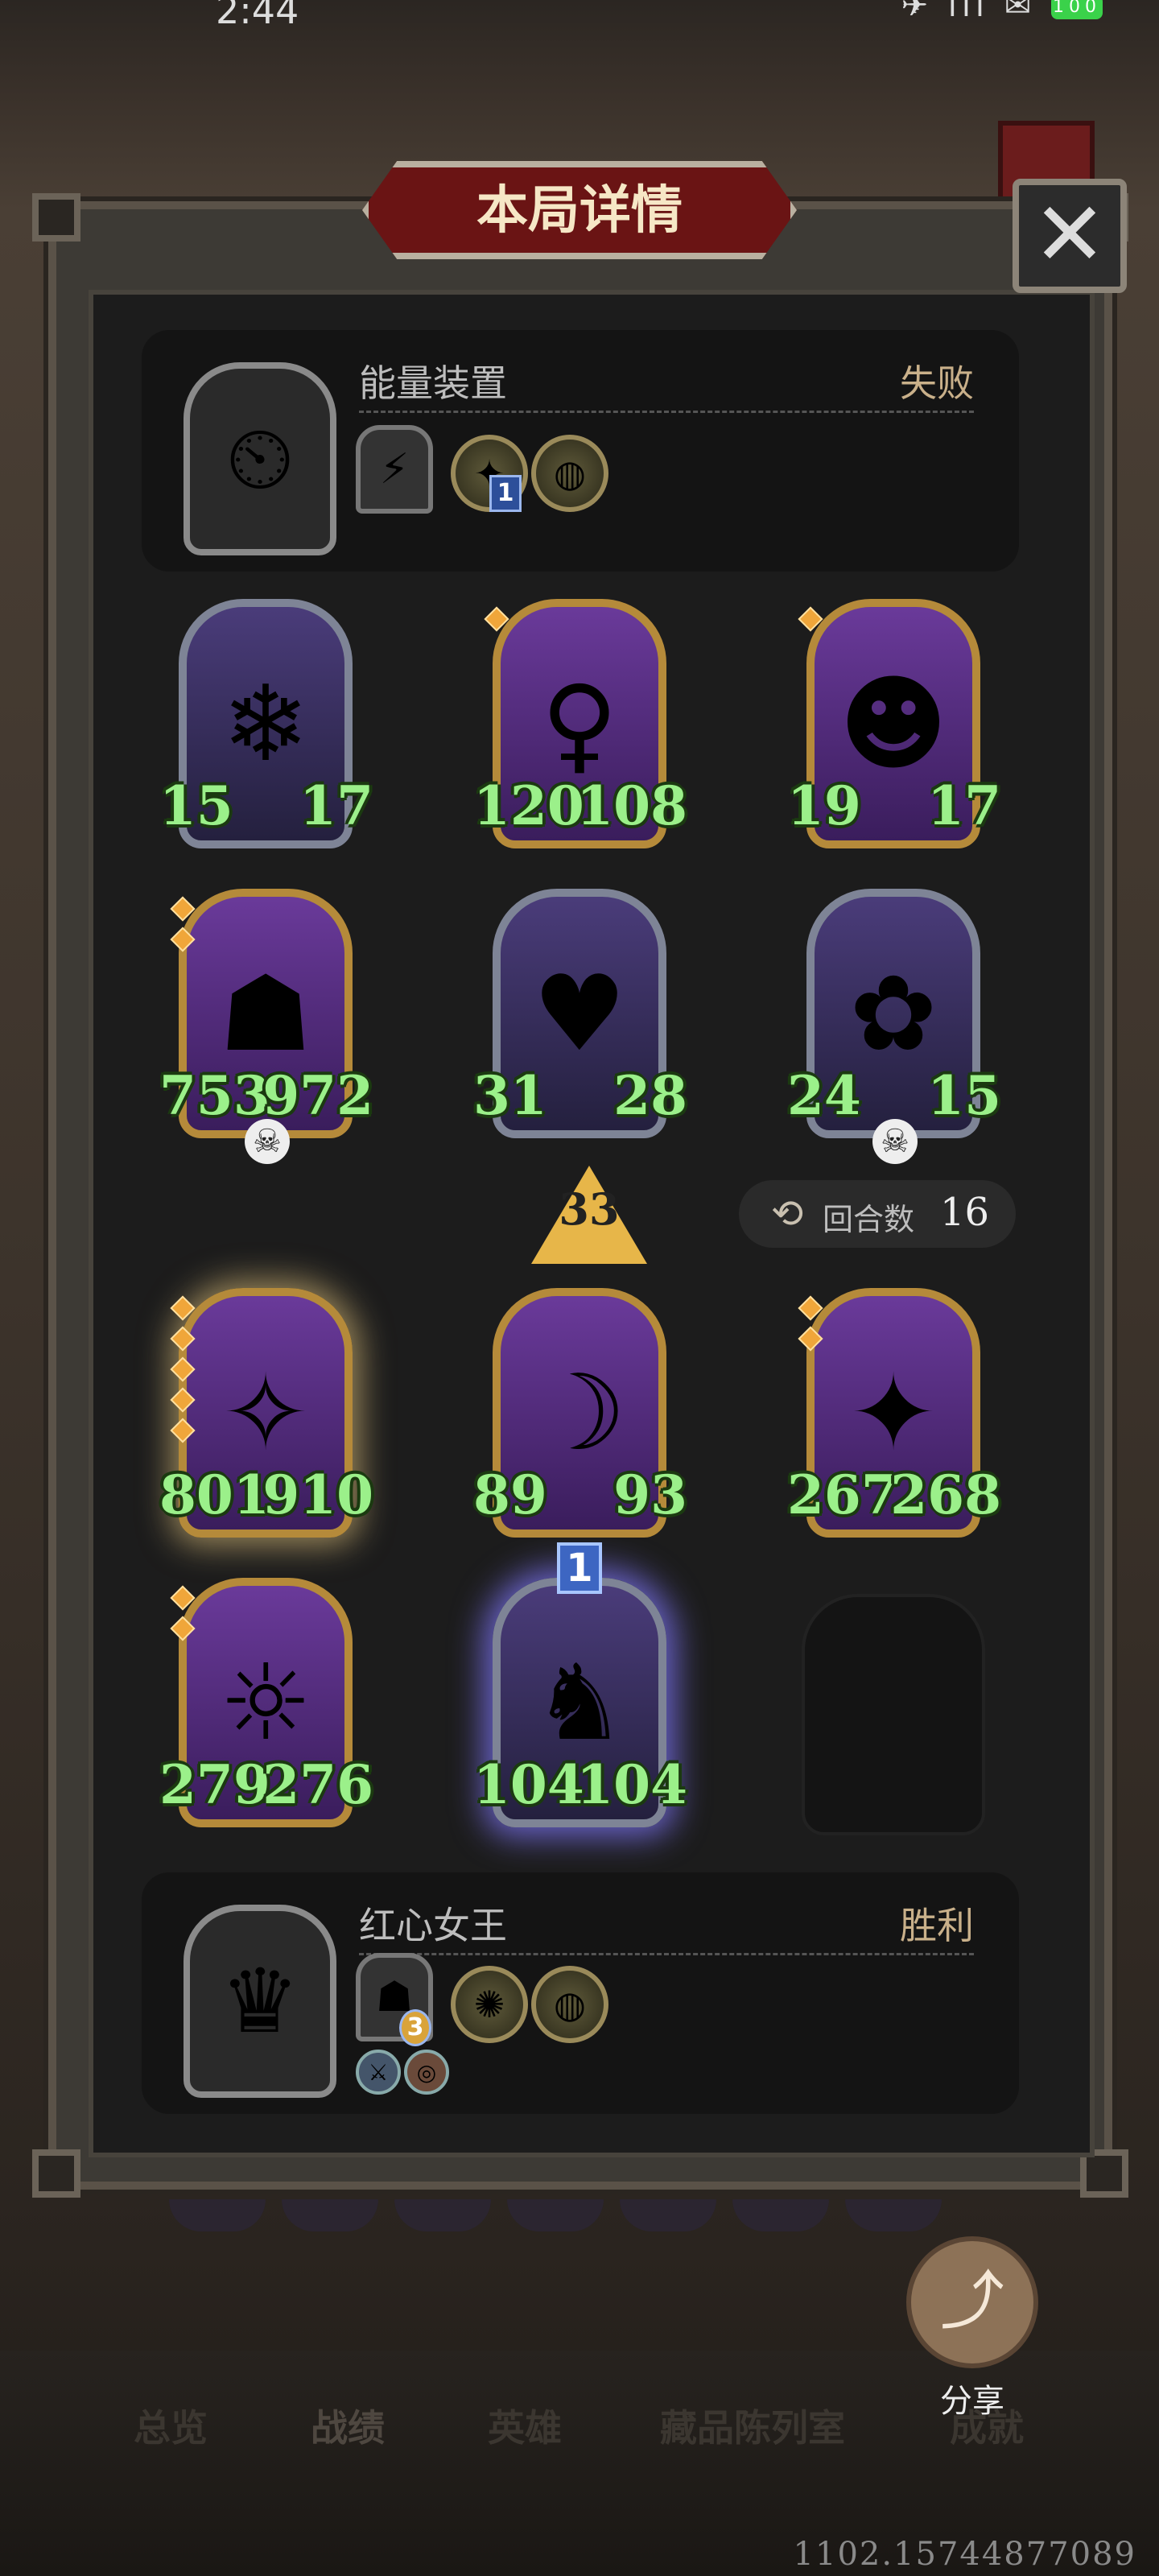 The width and height of the screenshot is (1159, 2576). Describe the element at coordinates (214, 1494) in the screenshot. I see `minion-attack: 801` at that location.